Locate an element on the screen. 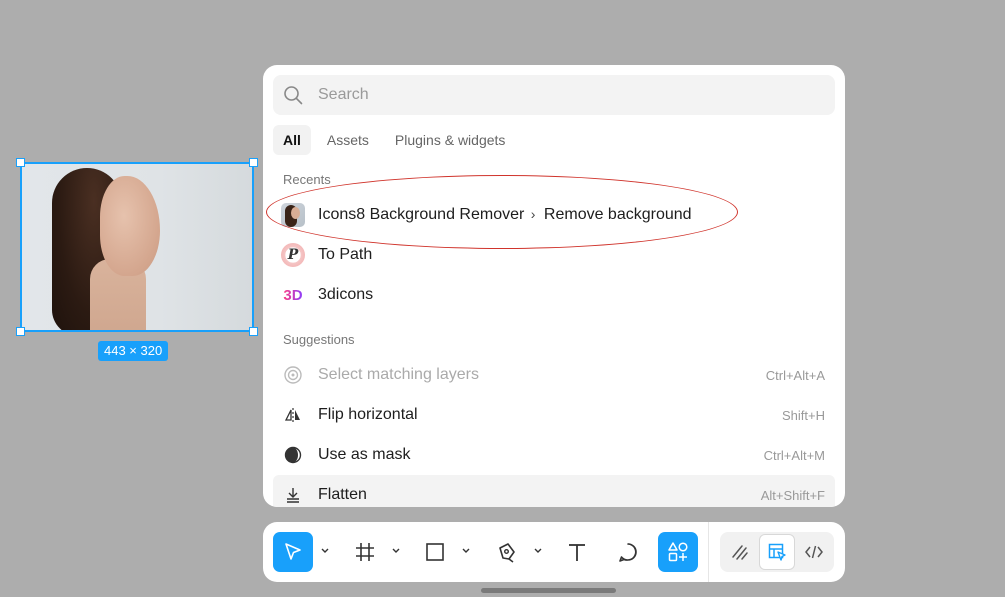  mode-switcher is located at coordinates (777, 552).